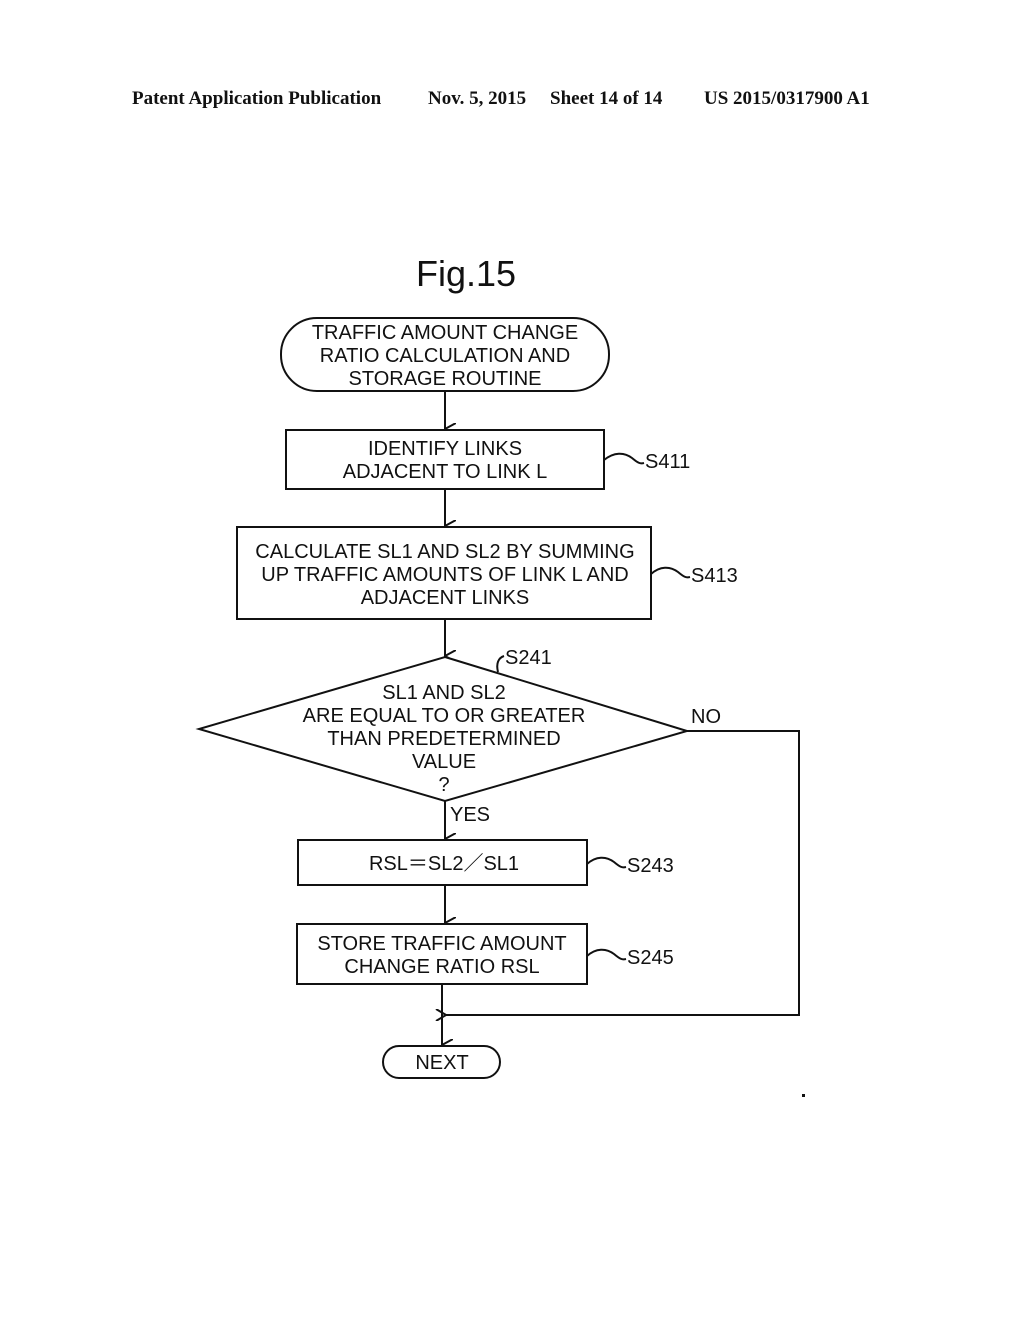  I want to click on step-text-line: STORE TRAFFIC AMOUNT, so click(441, 944).